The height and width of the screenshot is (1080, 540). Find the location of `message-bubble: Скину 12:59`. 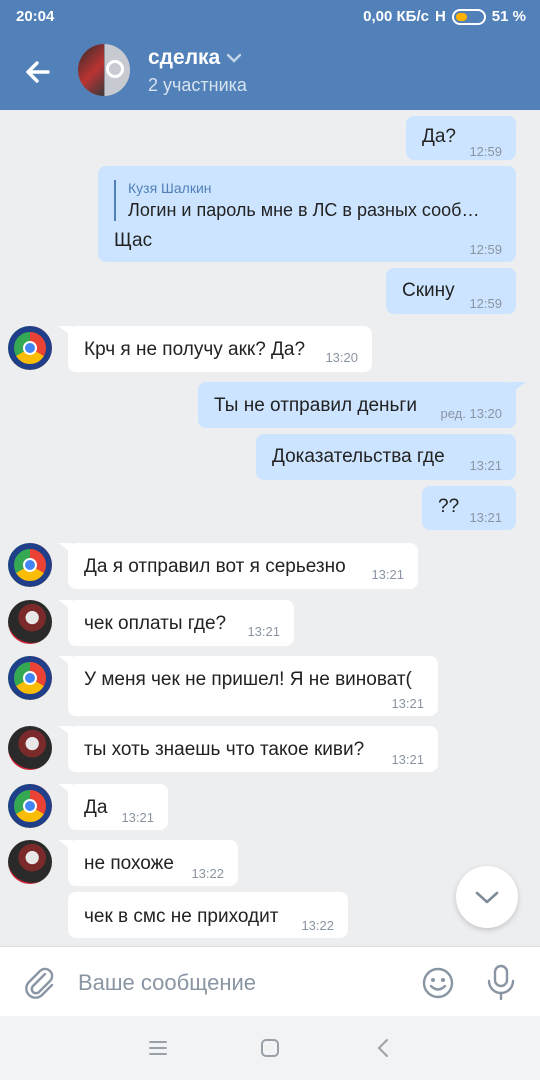

message-bubble: Скину 12:59 is located at coordinates (451, 291).